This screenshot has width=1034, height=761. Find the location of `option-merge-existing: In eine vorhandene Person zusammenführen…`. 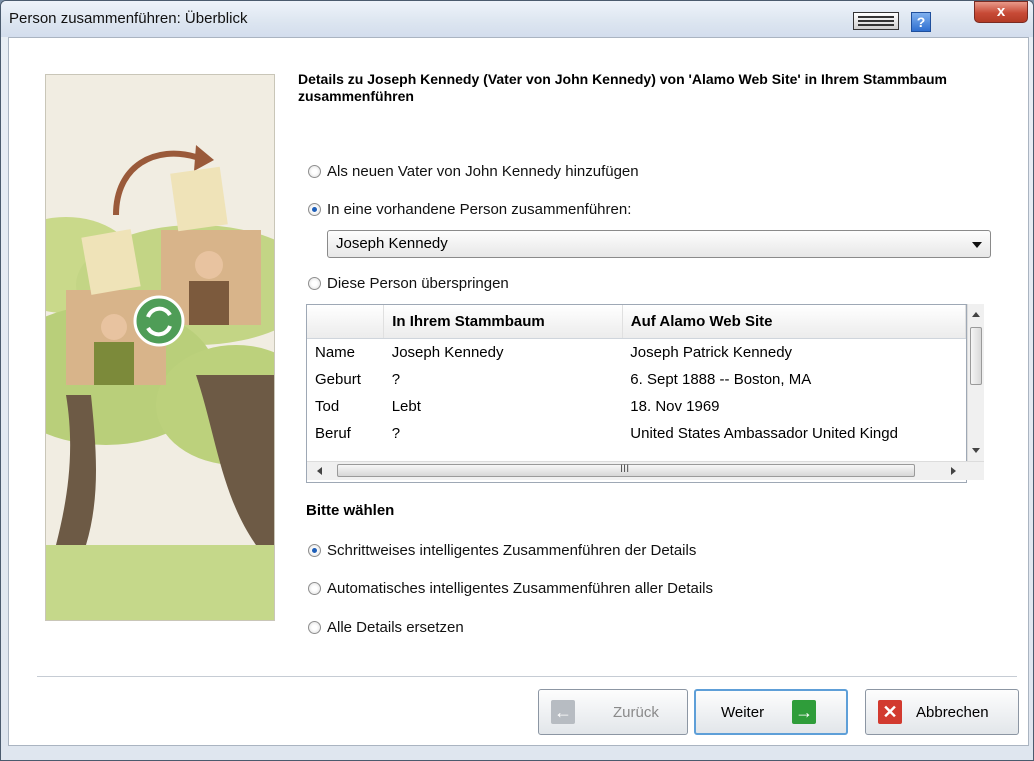

option-merge-existing: In eine vorhandene Person zusammenführen… is located at coordinates (469, 209).